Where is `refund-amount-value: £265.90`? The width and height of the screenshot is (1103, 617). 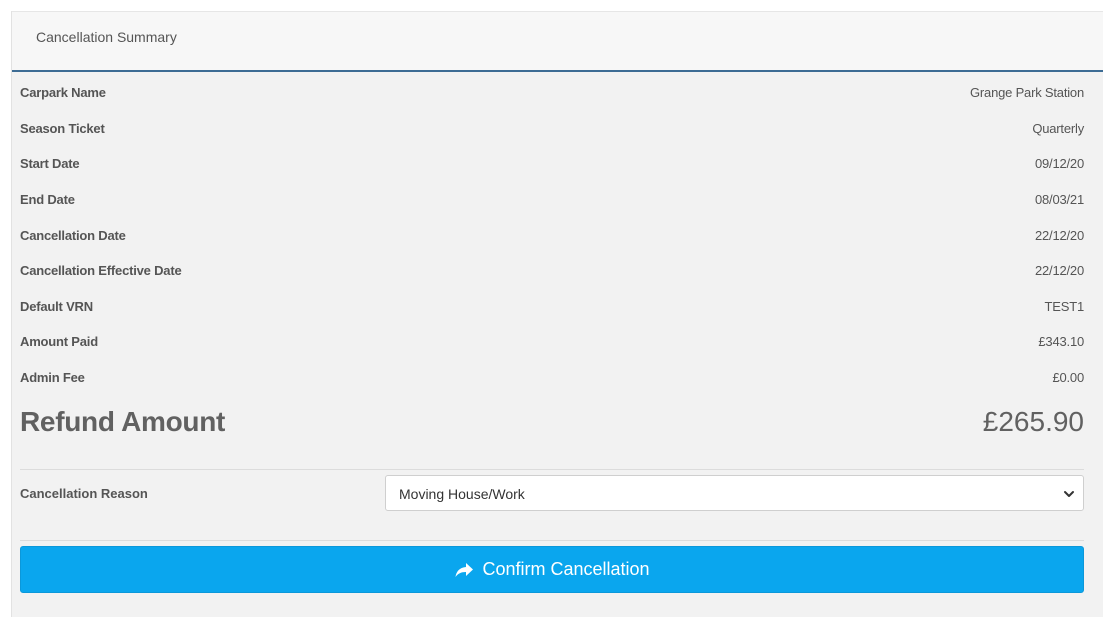
refund-amount-value: £265.90 is located at coordinates (1033, 421).